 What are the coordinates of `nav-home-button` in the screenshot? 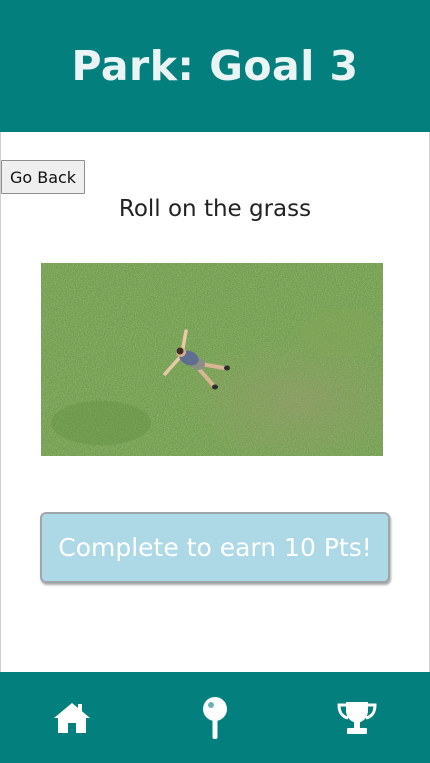 It's located at (72, 717).